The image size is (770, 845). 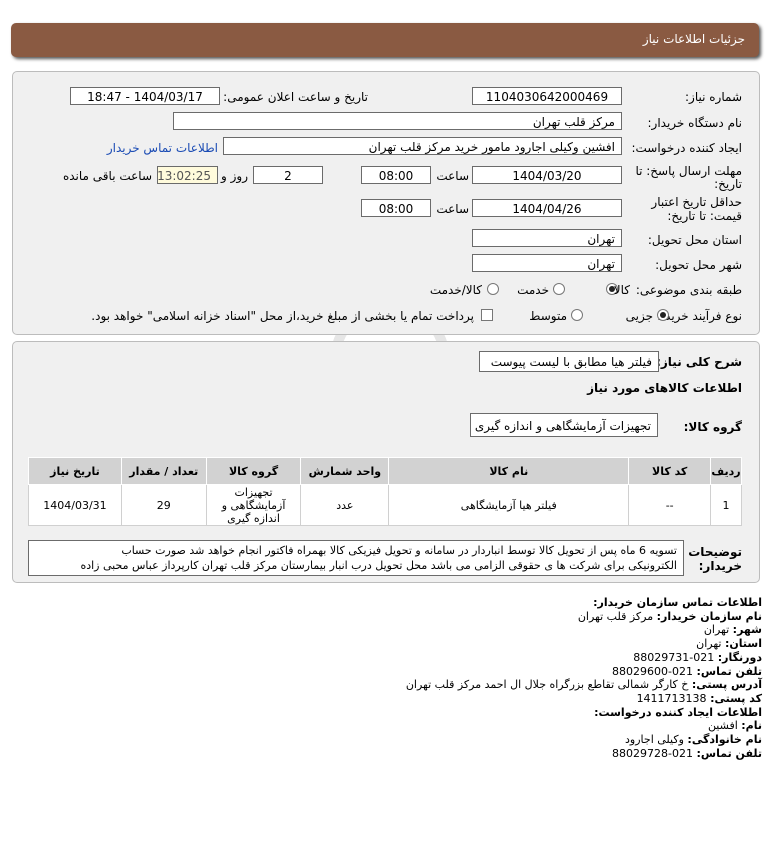 What do you see at coordinates (698, 265) in the screenshot?
I see `city-label: شهر محل تحویل:` at bounding box center [698, 265].